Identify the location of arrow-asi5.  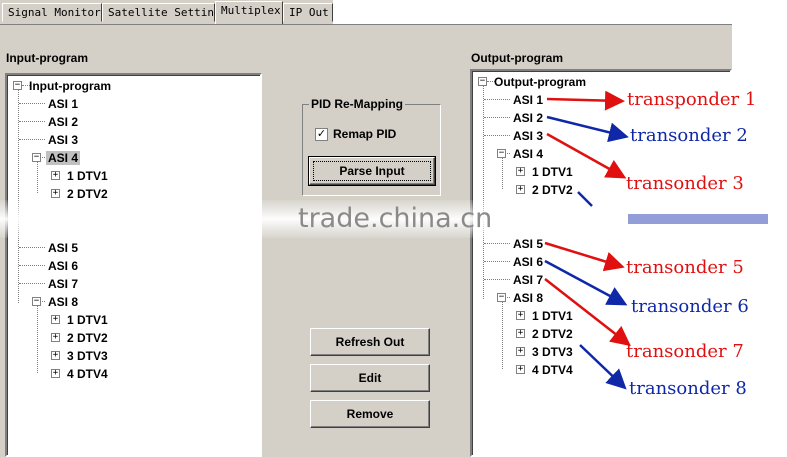
(584, 256).